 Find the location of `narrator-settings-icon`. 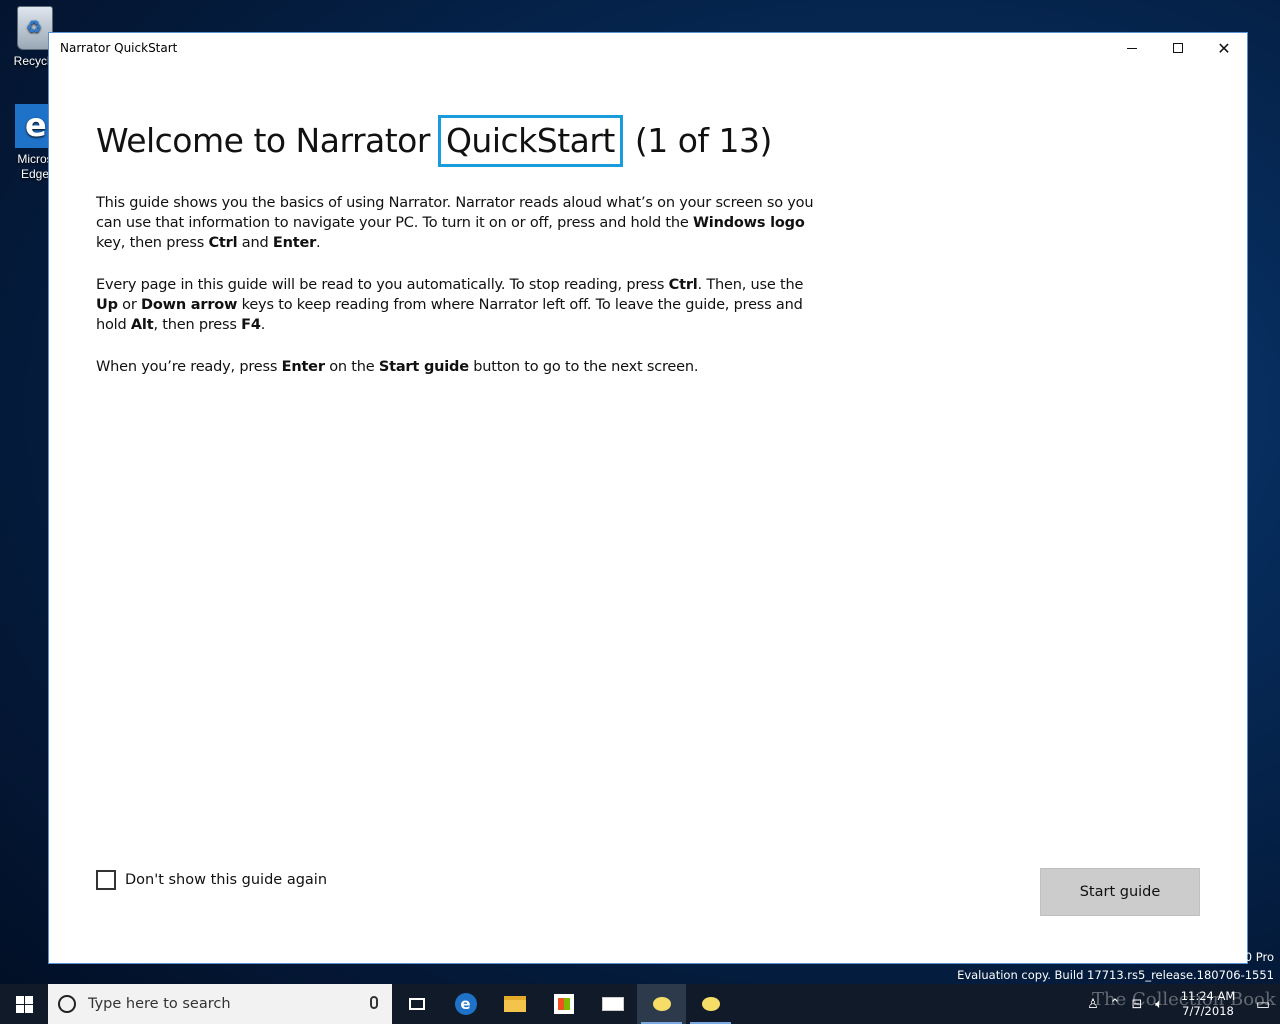

narrator-settings-icon is located at coordinates (710, 1004).